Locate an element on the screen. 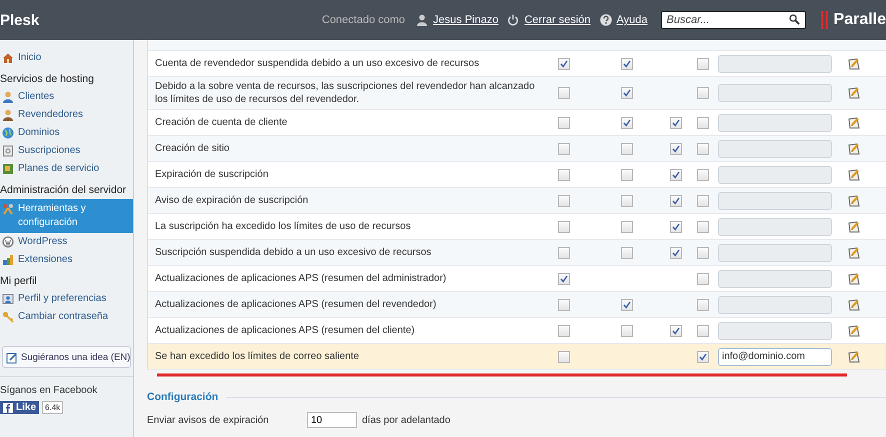 The height and width of the screenshot is (437, 886). sidebar-item: Planes de servicio is located at coordinates (66, 169).